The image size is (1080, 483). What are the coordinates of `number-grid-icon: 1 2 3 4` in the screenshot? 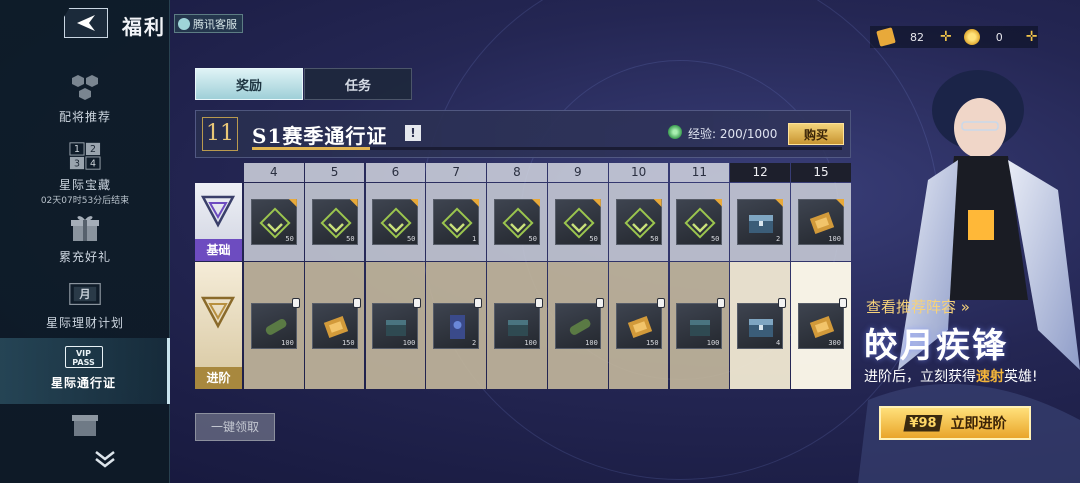 It's located at (85, 156).